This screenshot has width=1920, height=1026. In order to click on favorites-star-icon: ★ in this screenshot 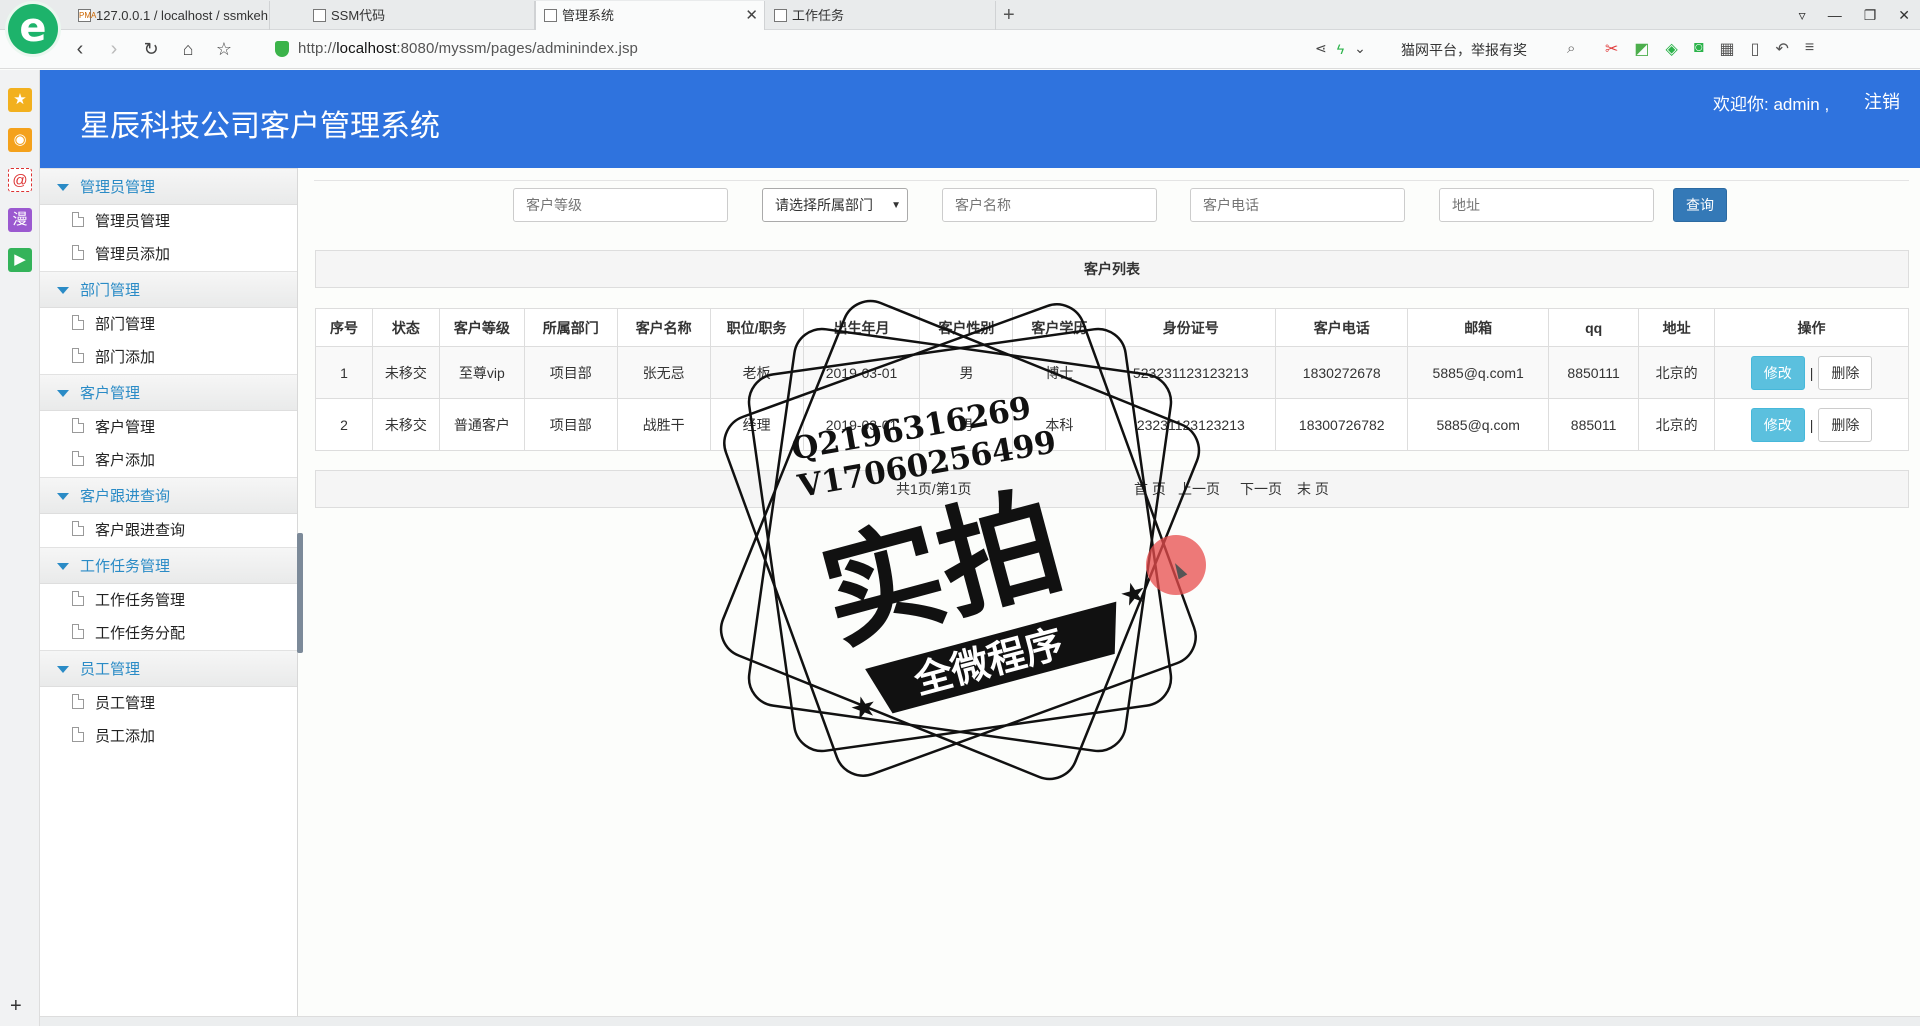, I will do `click(20, 100)`.